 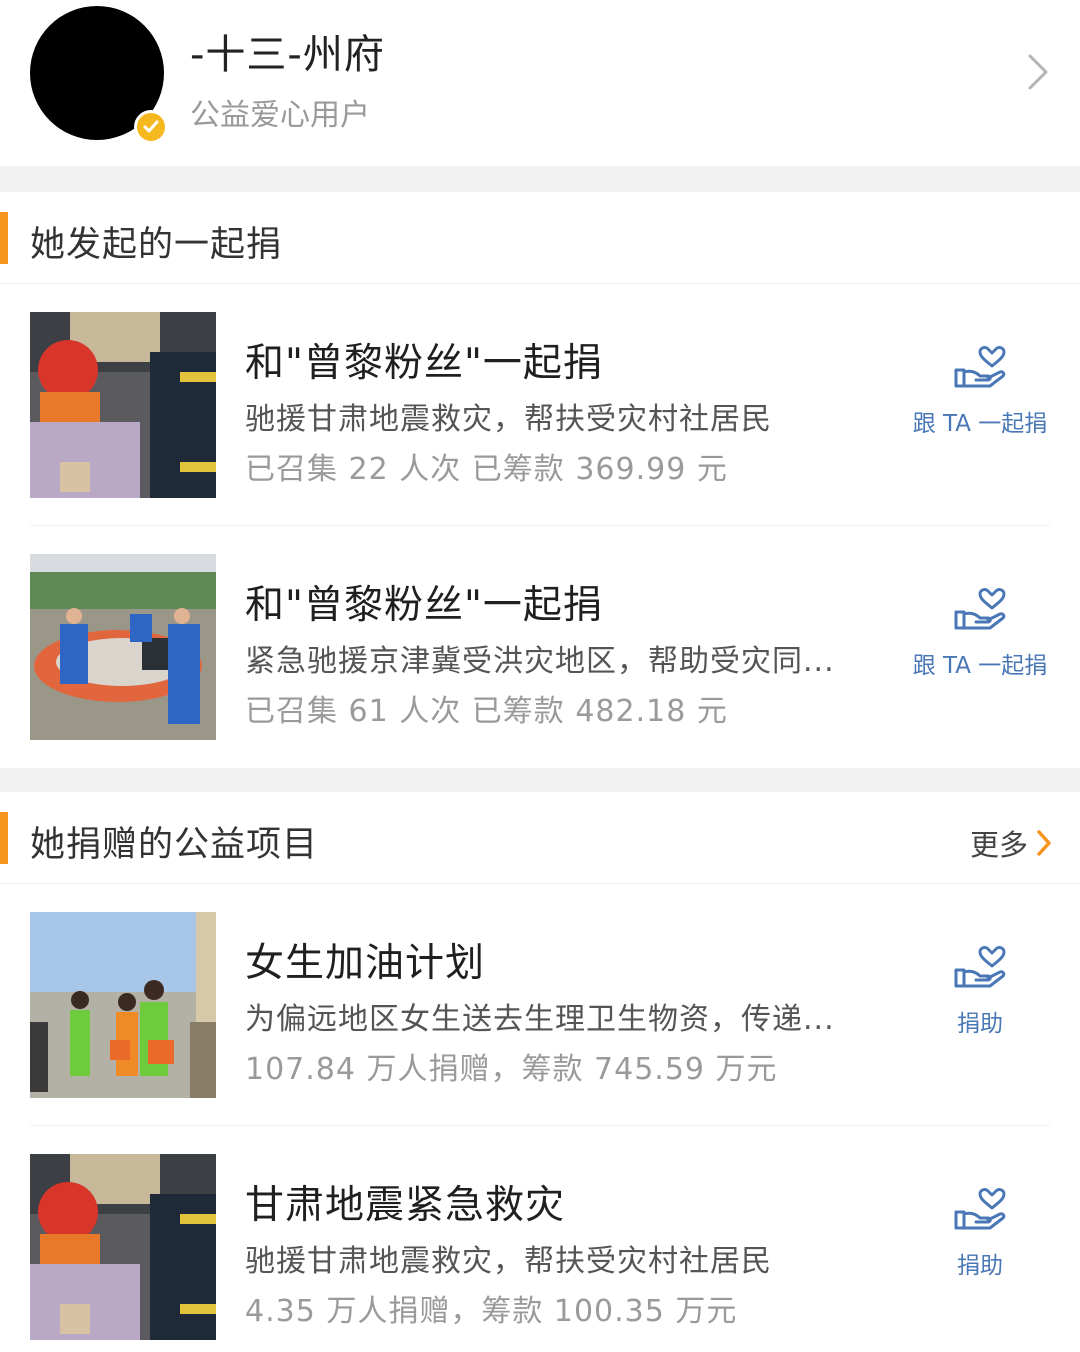 What do you see at coordinates (365, 963) in the screenshot?
I see `card-title: 女生加油计划` at bounding box center [365, 963].